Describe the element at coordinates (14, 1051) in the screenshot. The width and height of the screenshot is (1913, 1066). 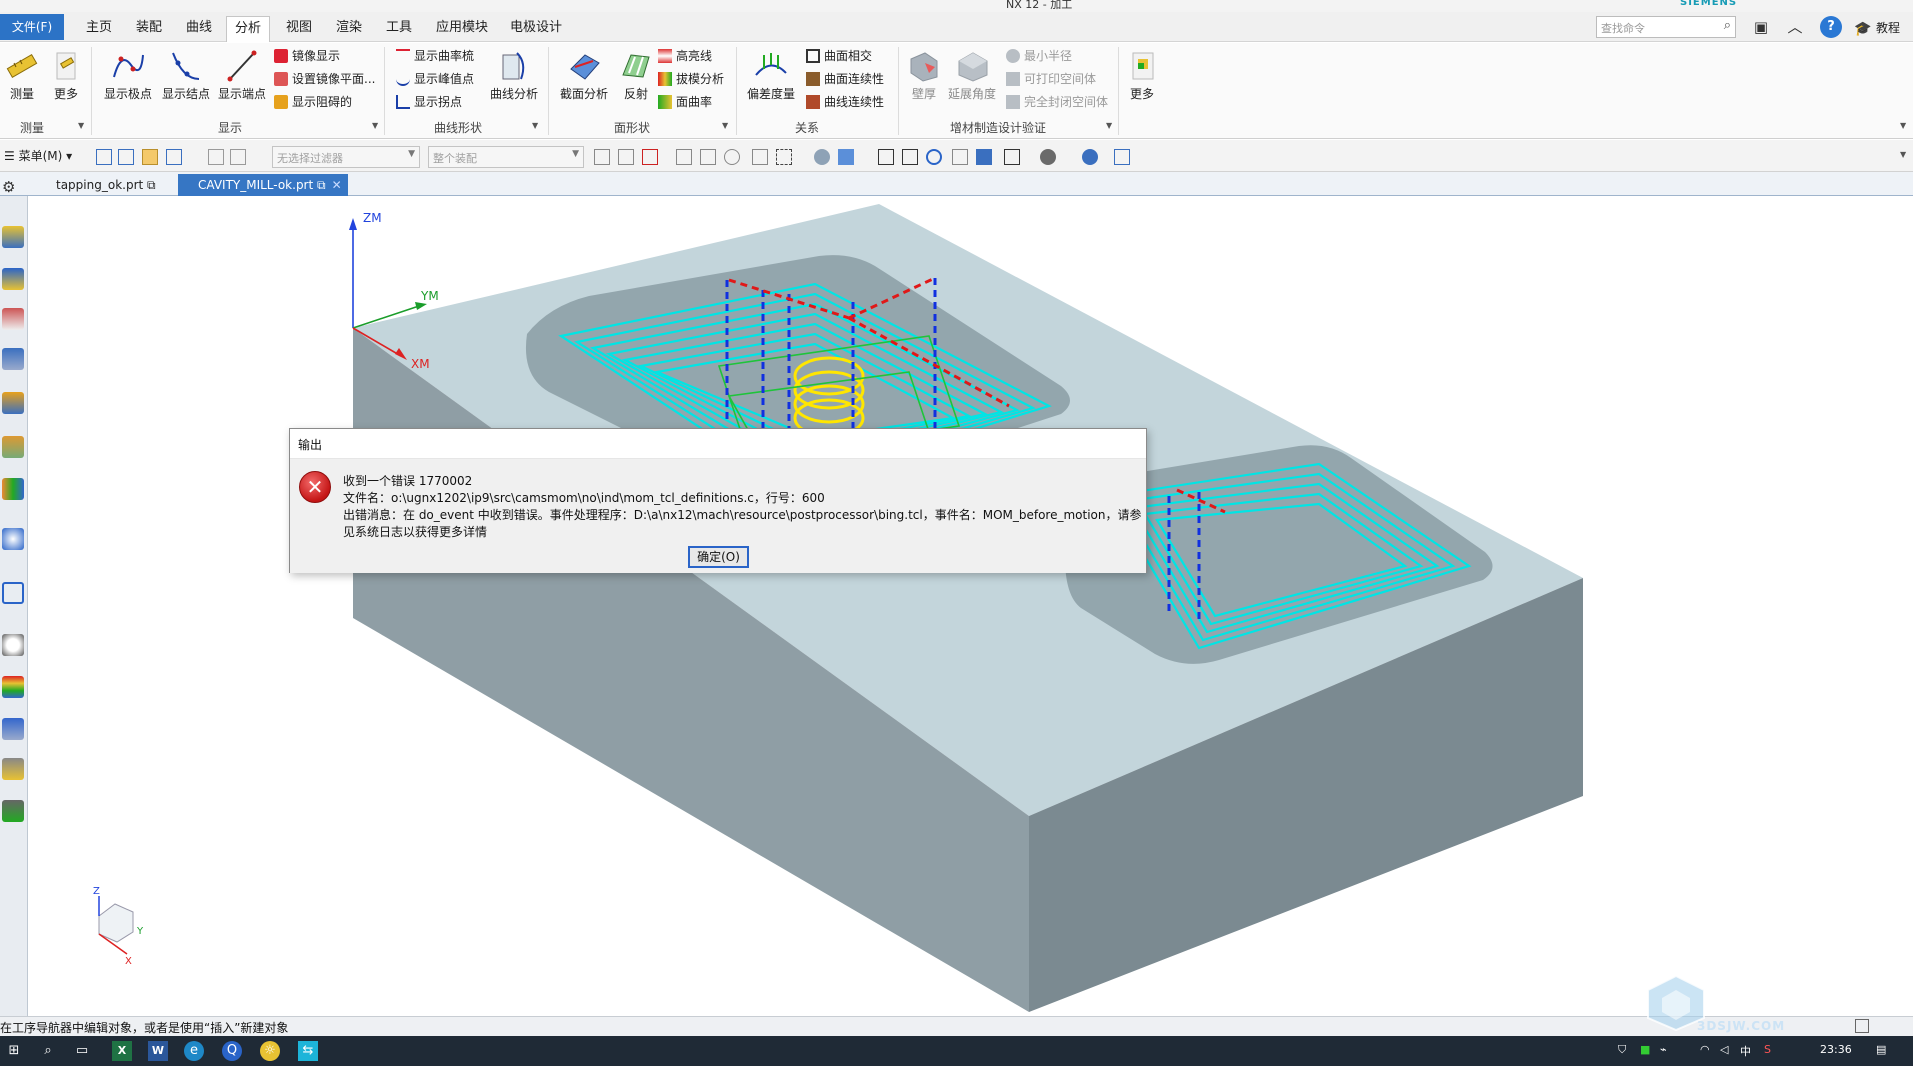
I see `windows-start-icon: ⊞` at that location.